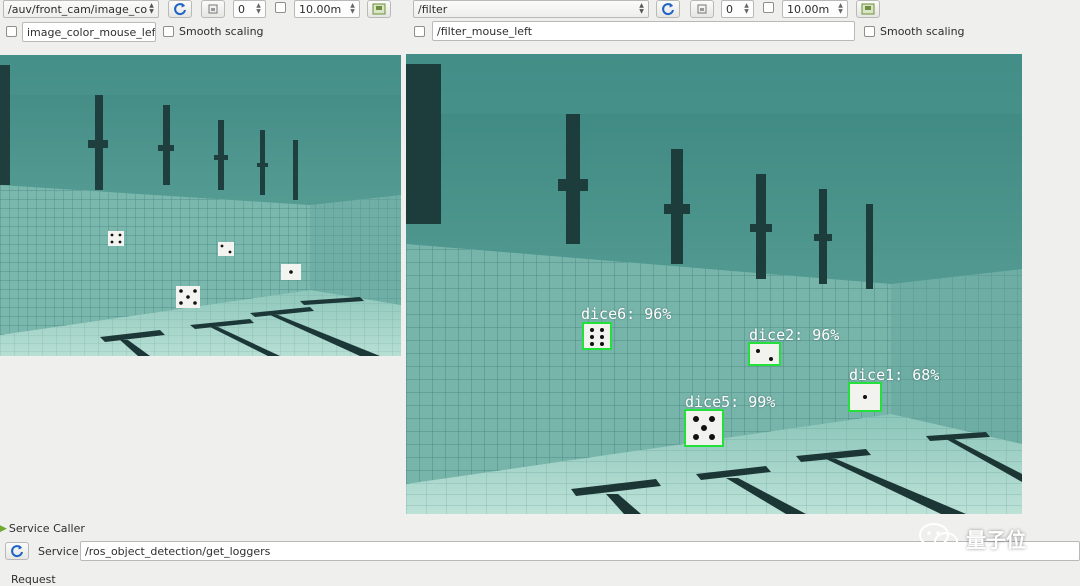  I want to click on left-snapshot-button, so click(213, 9).